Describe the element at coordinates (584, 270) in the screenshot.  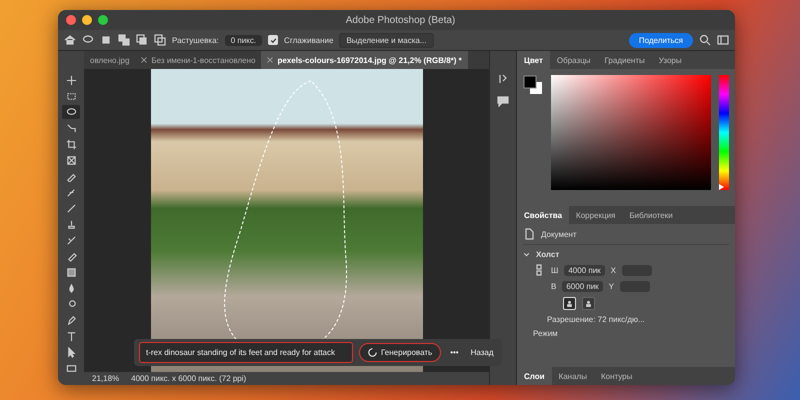
I see `width-field: 4000 пик` at that location.